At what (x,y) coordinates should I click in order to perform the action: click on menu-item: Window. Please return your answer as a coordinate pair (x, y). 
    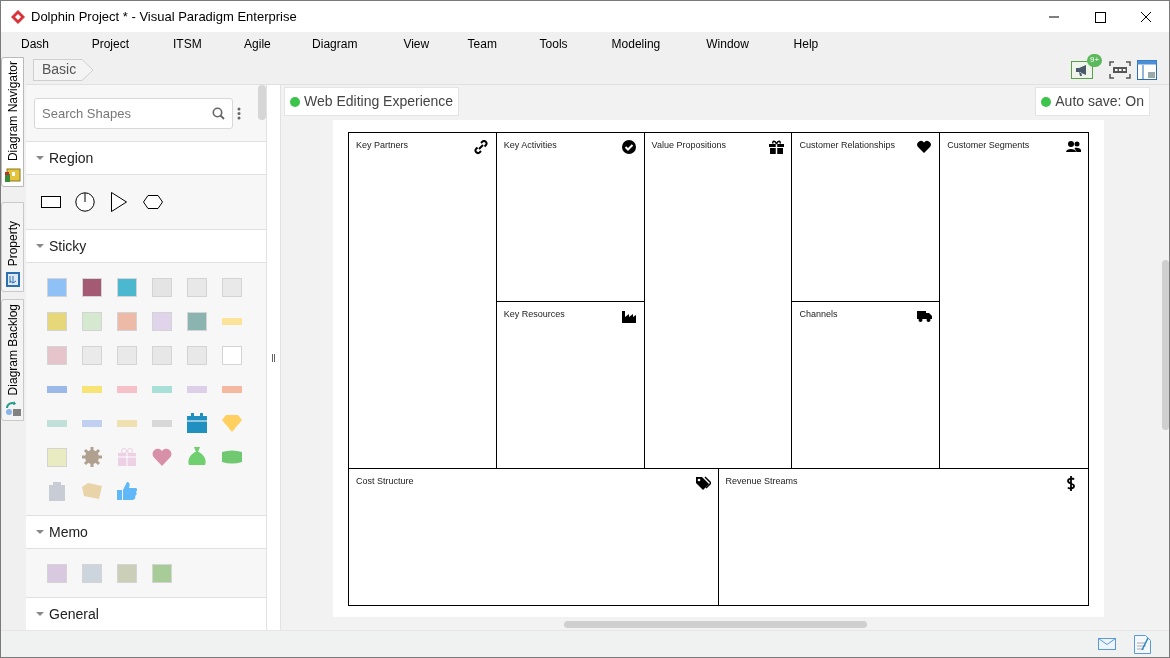
    Looking at the image, I should click on (727, 43).